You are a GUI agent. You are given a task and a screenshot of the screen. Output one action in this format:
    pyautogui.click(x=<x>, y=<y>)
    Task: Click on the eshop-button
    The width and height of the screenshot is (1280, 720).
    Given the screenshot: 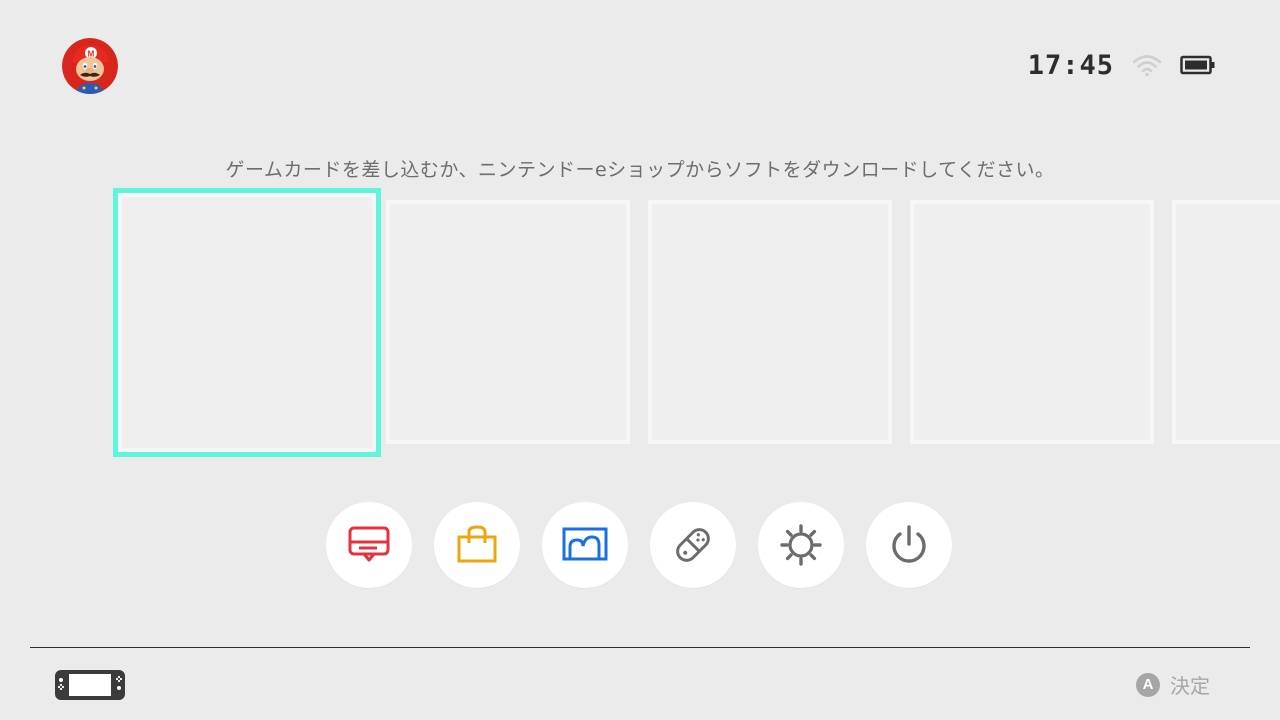 What is the action you would take?
    pyautogui.click(x=477, y=545)
    